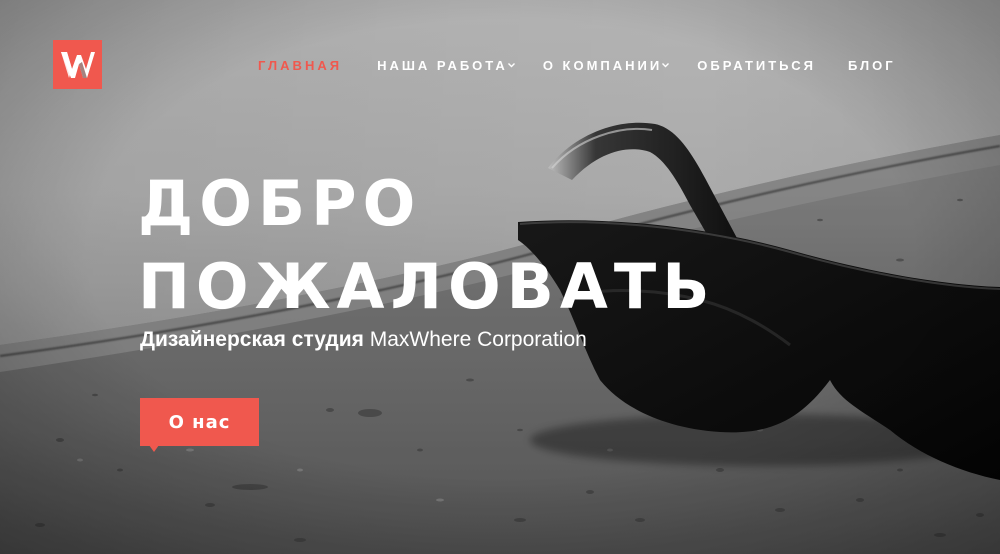 Image resolution: width=1000 pixels, height=554 pixels. I want to click on nav-item-label: ОБРАТИТЬСЯ, so click(756, 65).